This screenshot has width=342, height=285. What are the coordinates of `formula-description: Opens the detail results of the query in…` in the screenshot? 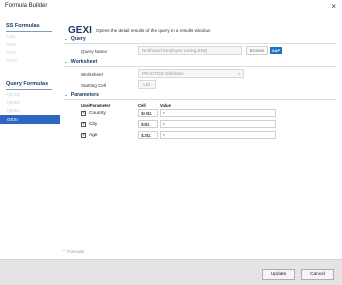 It's located at (153, 30).